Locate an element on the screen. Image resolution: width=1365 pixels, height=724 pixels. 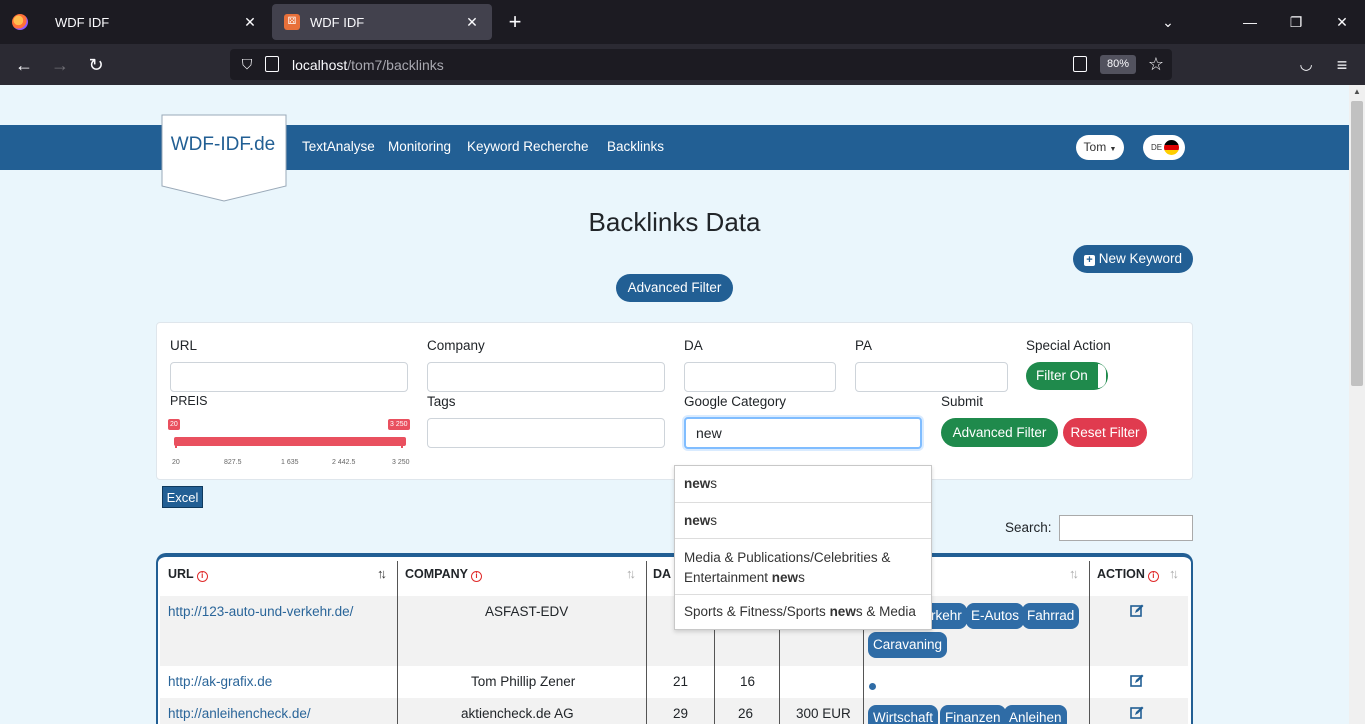
tag-badge: E-Autos is located at coordinates (995, 616).